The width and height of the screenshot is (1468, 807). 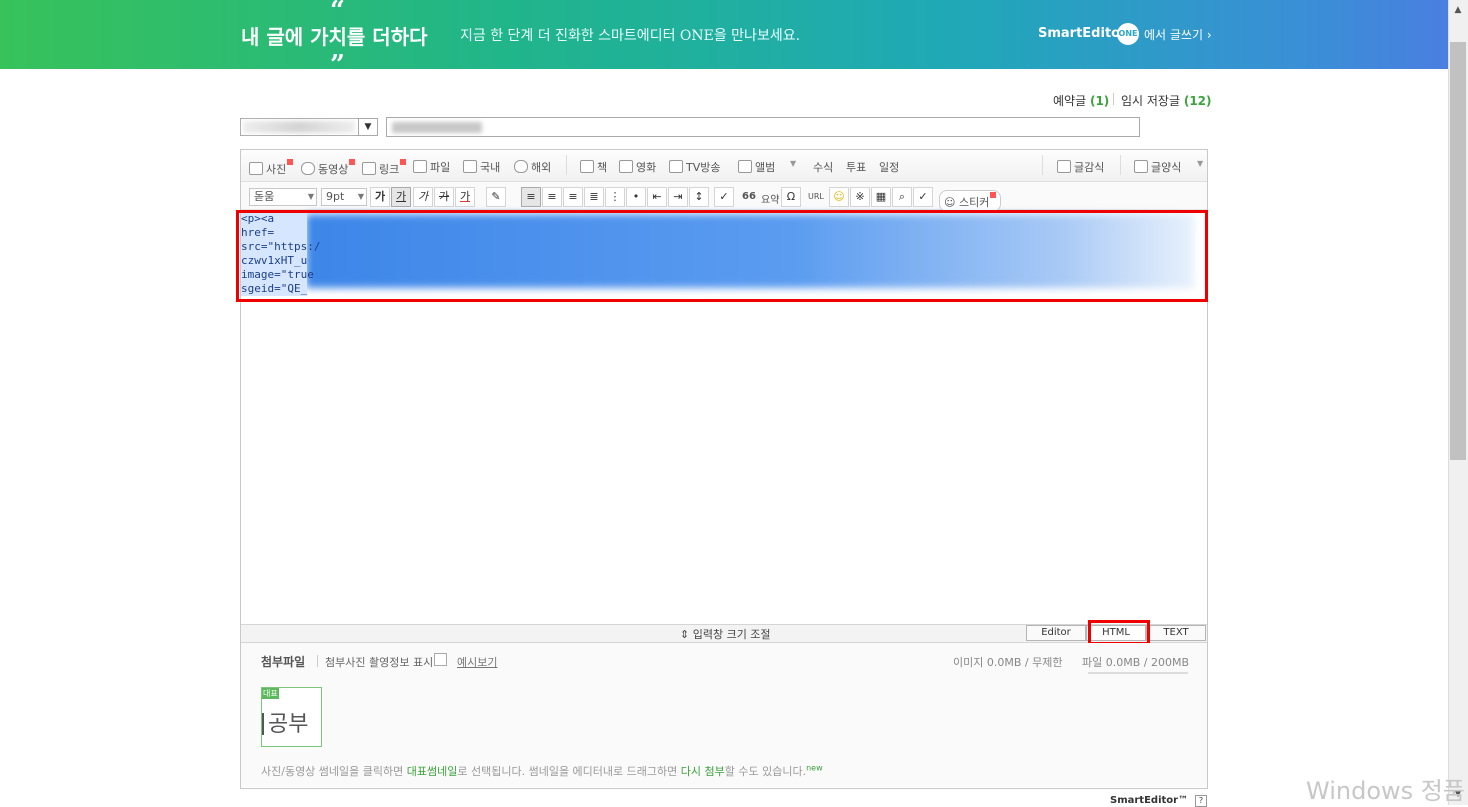 I want to click on highlight-box-html, so click(x=1119, y=632).